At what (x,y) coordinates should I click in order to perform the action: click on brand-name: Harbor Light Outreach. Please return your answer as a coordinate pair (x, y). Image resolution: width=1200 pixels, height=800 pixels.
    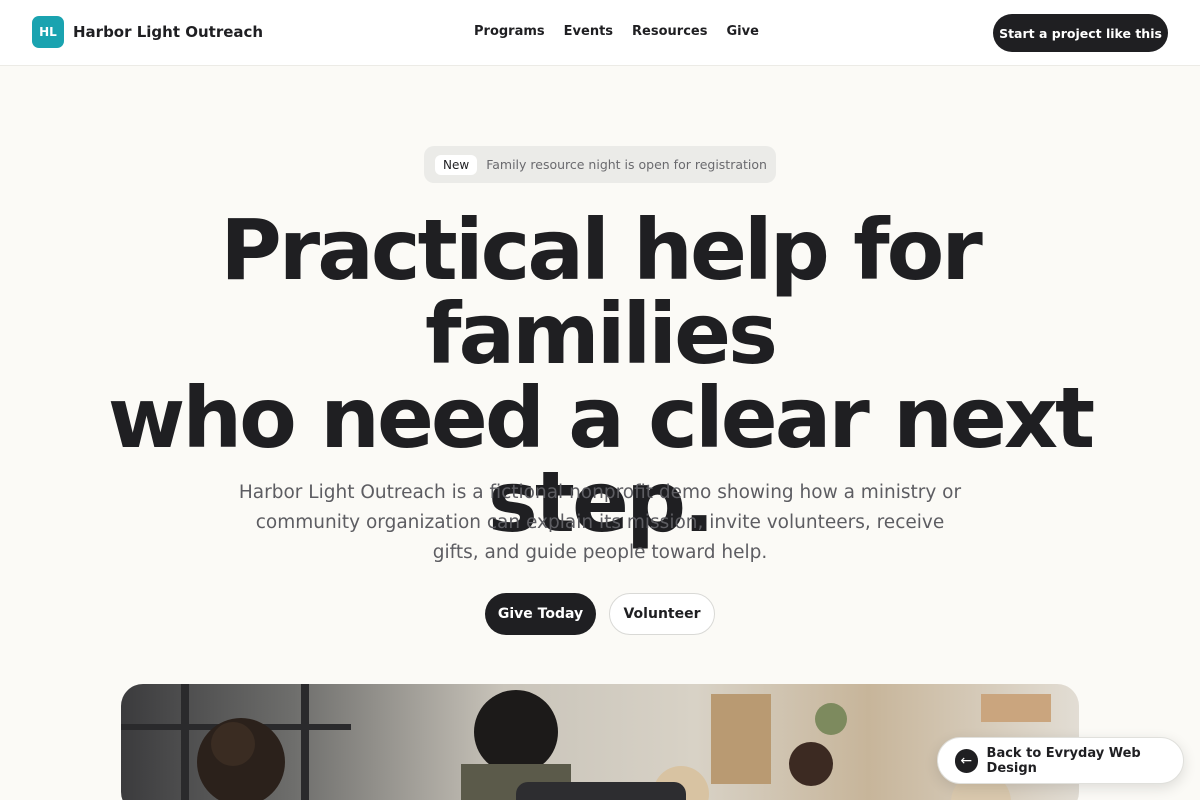
    Looking at the image, I should click on (168, 32).